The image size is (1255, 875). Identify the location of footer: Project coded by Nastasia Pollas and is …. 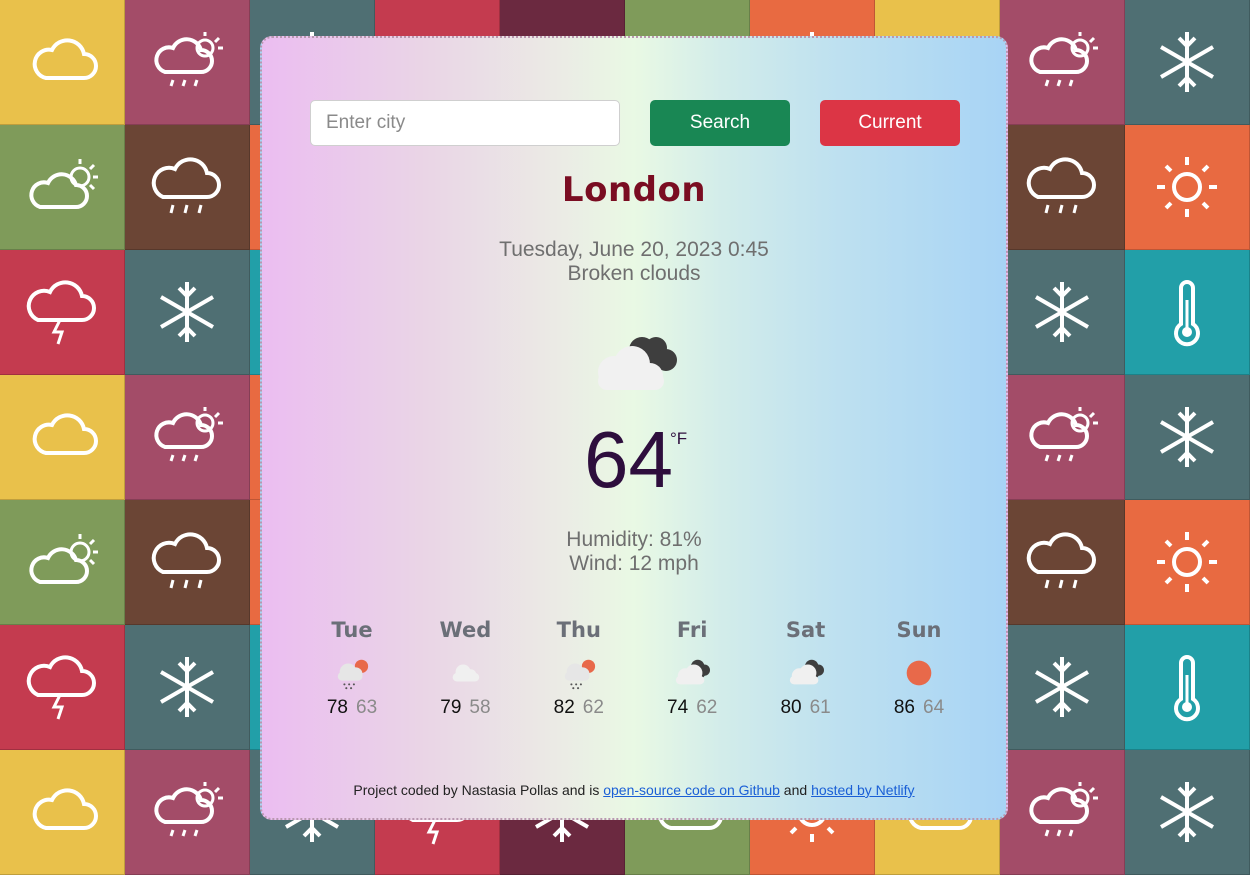
(634, 790).